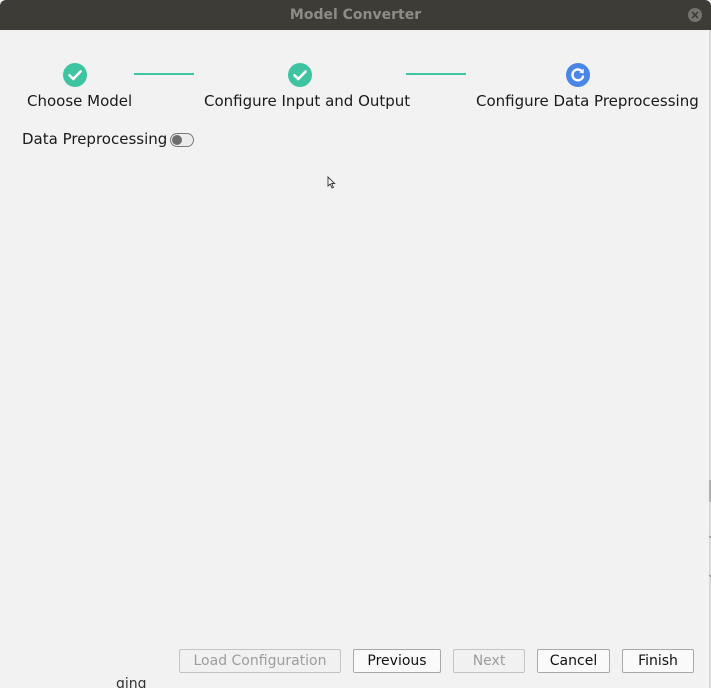 This screenshot has width=711, height=688. Describe the element at coordinates (587, 101) in the screenshot. I see `step-label-data-preprocessing: Configure Data Preprocessing` at that location.